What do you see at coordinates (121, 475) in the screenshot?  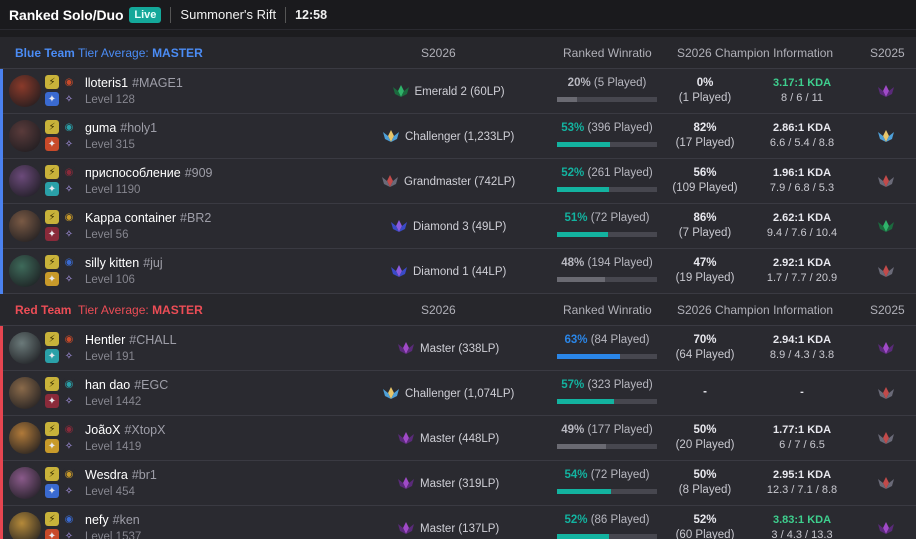 I see `player-name: Wesdra #br1` at bounding box center [121, 475].